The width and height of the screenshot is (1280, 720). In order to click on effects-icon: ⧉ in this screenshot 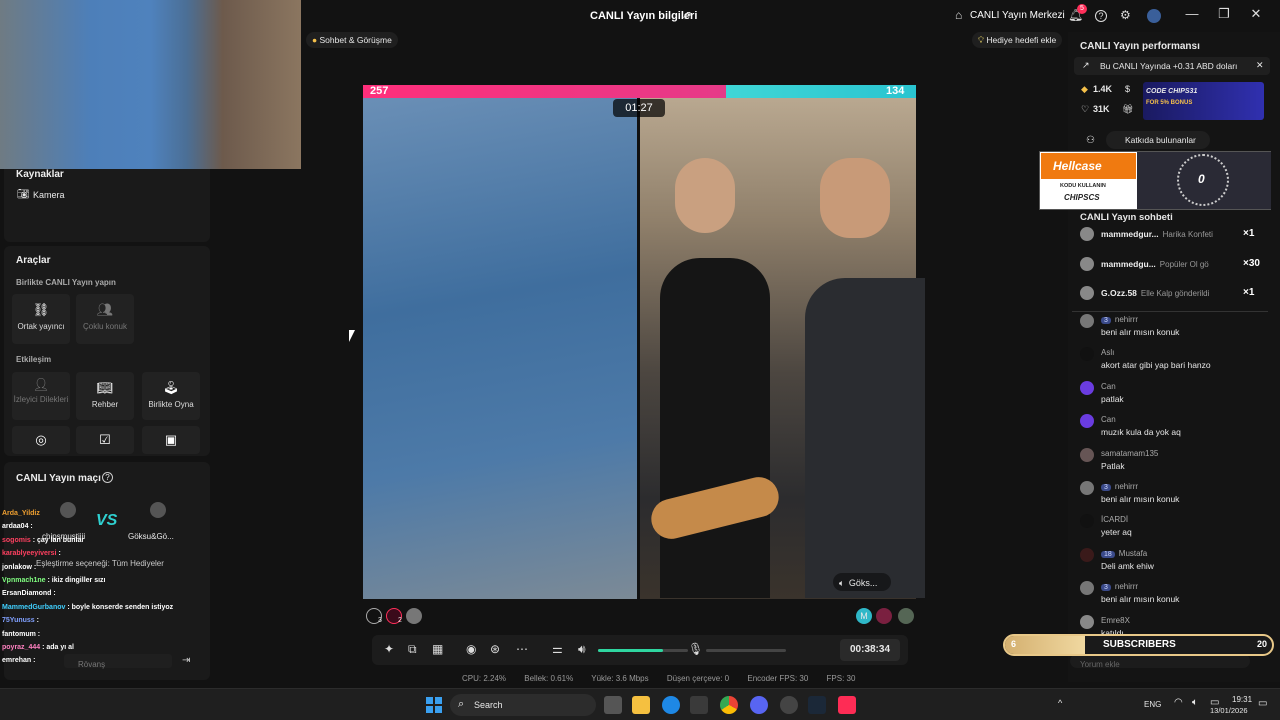, I will do `click(412, 649)`.